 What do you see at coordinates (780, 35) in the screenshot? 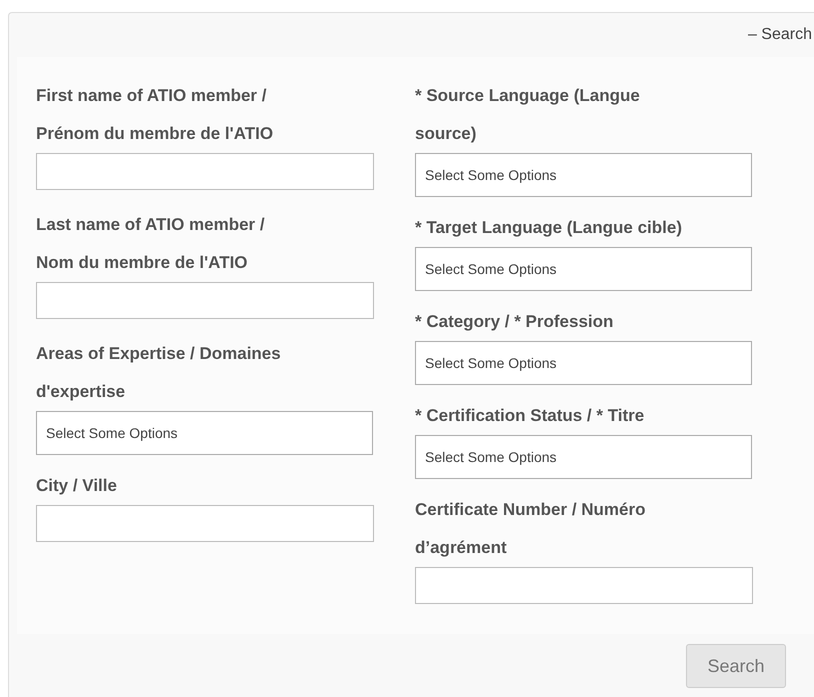
I see `collapse-link: – Search` at bounding box center [780, 35].